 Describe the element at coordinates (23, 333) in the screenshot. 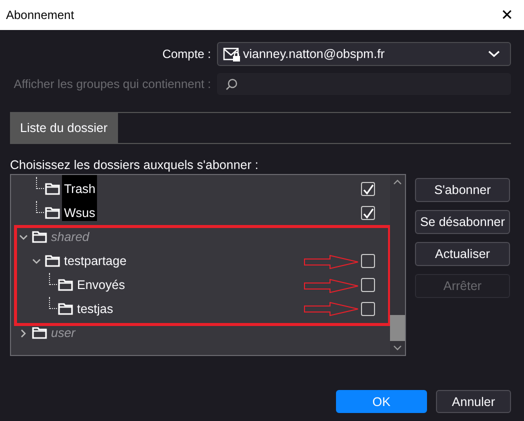

I see `chevron-right-icon` at that location.